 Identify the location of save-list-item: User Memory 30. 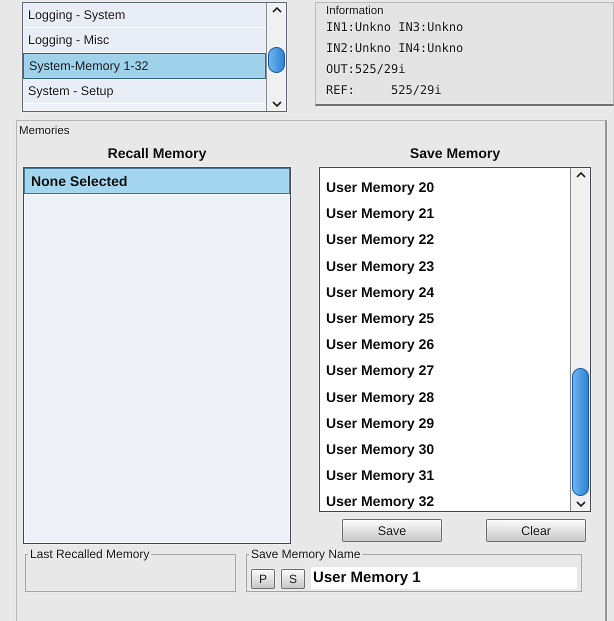
(445, 449).